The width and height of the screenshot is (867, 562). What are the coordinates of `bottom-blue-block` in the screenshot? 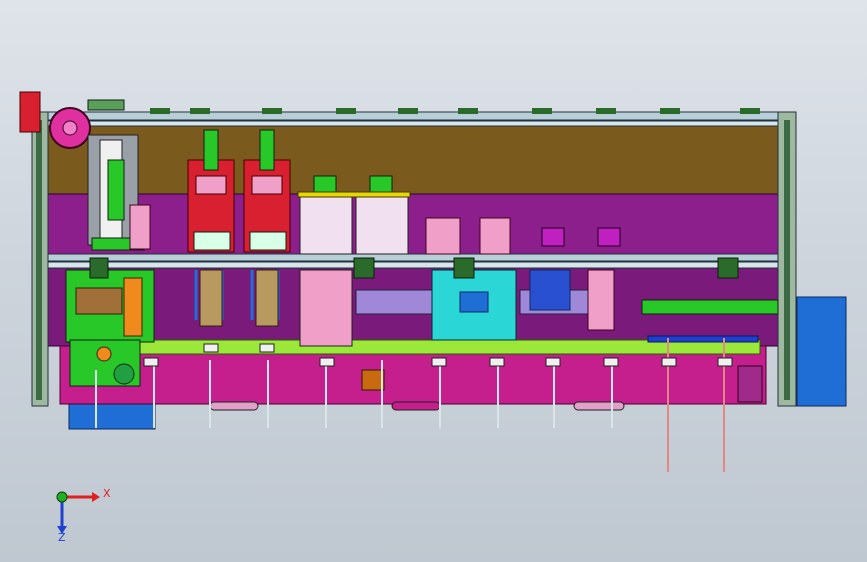 It's located at (112, 416).